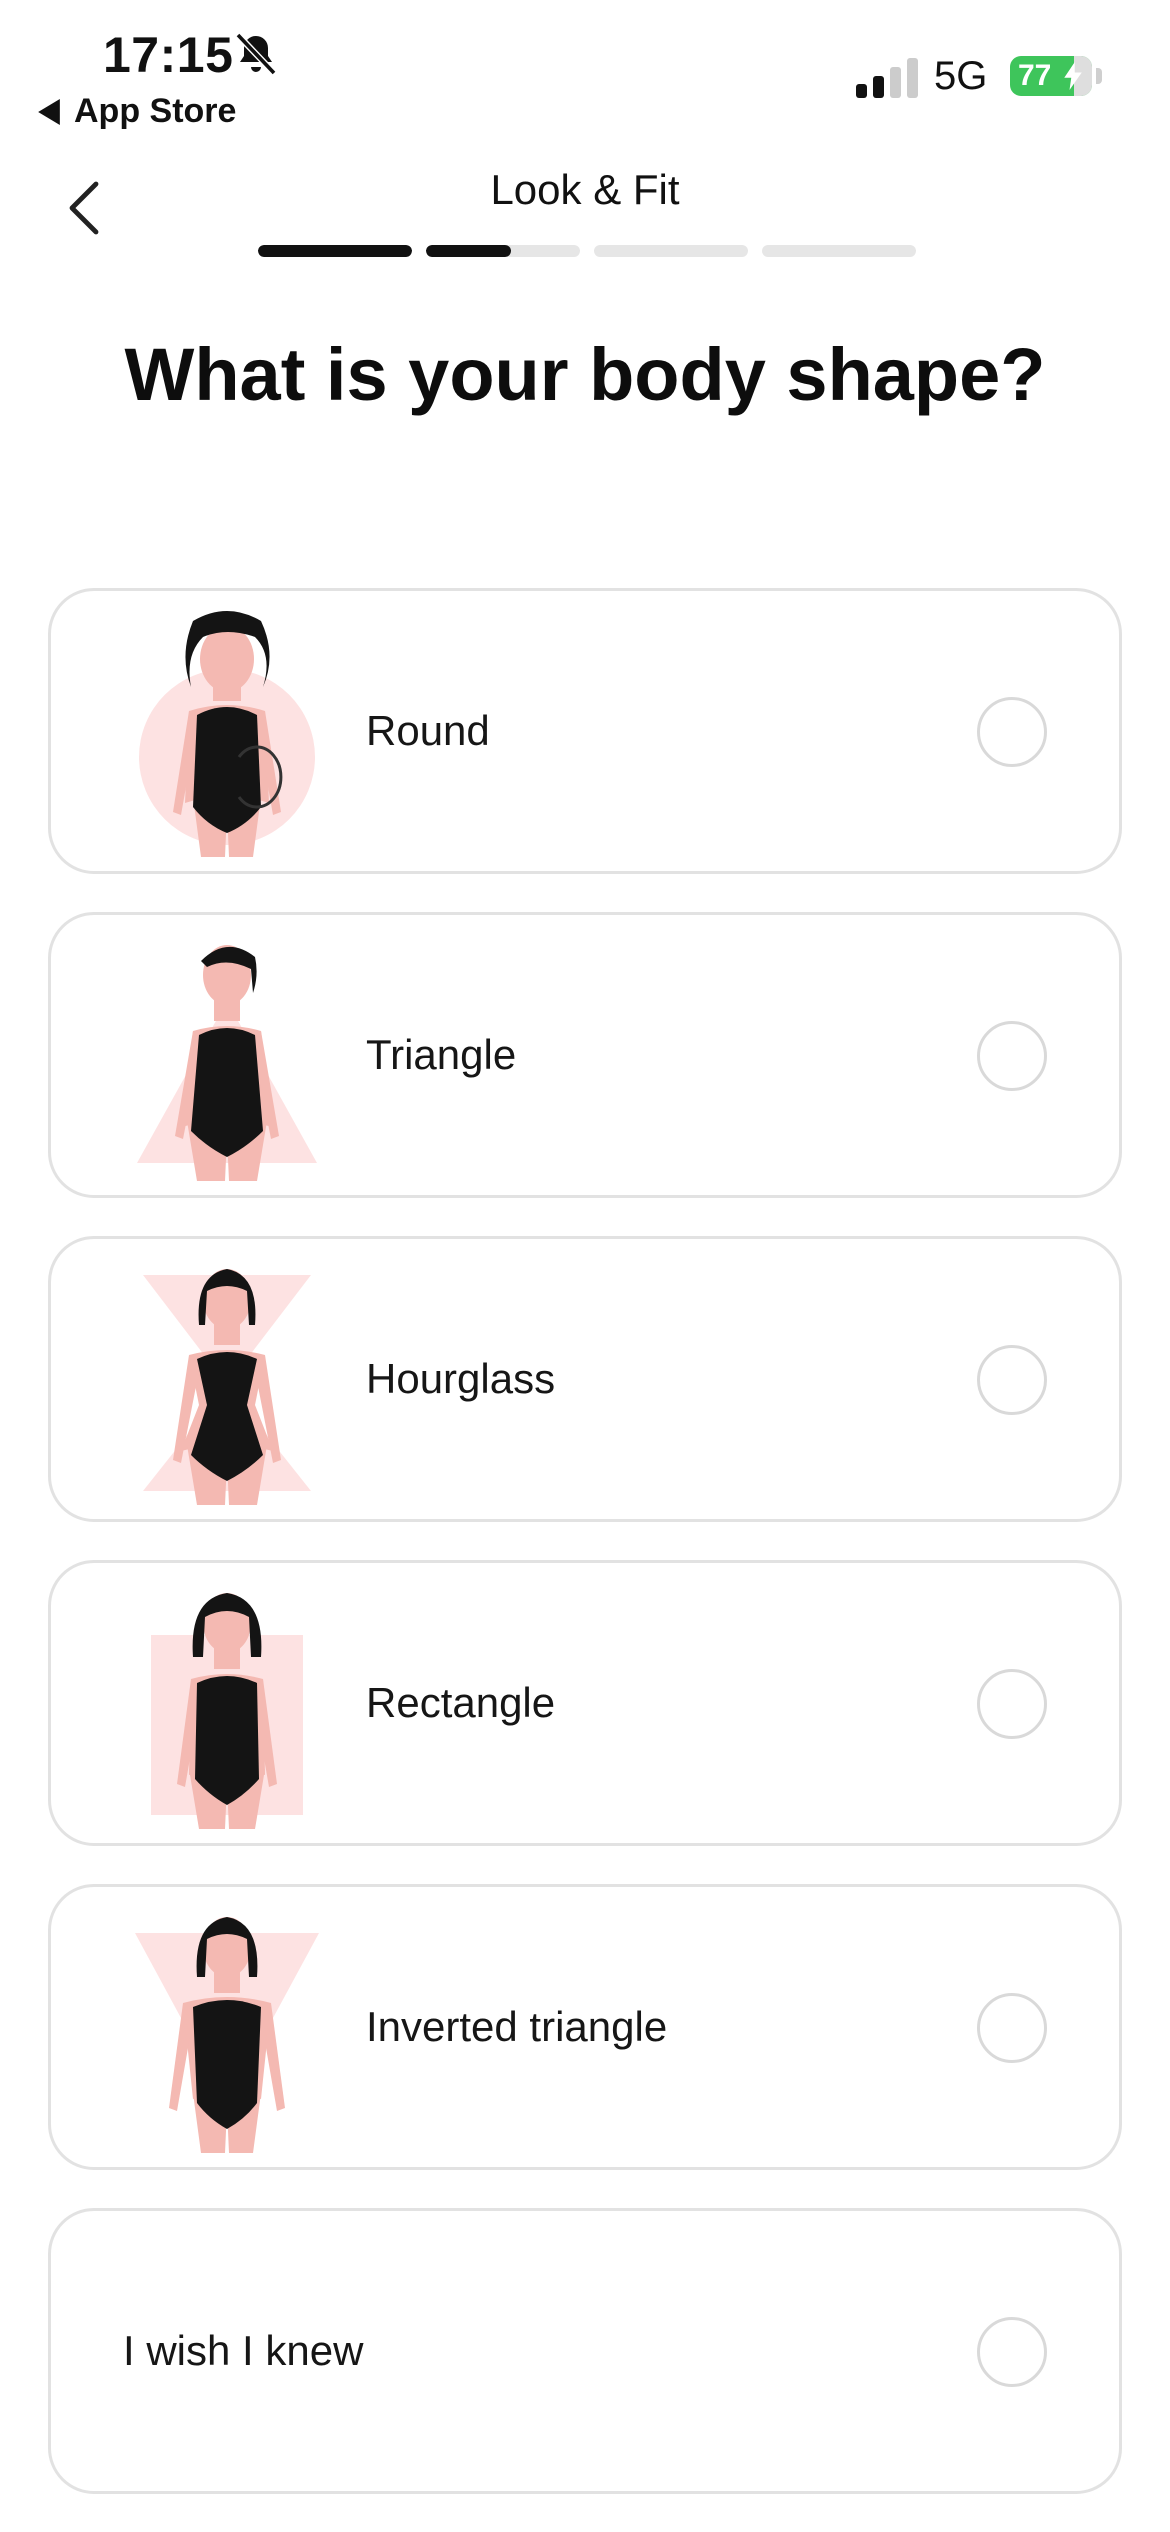  I want to click on rectangle-body-shape-icon, so click(227, 1711).